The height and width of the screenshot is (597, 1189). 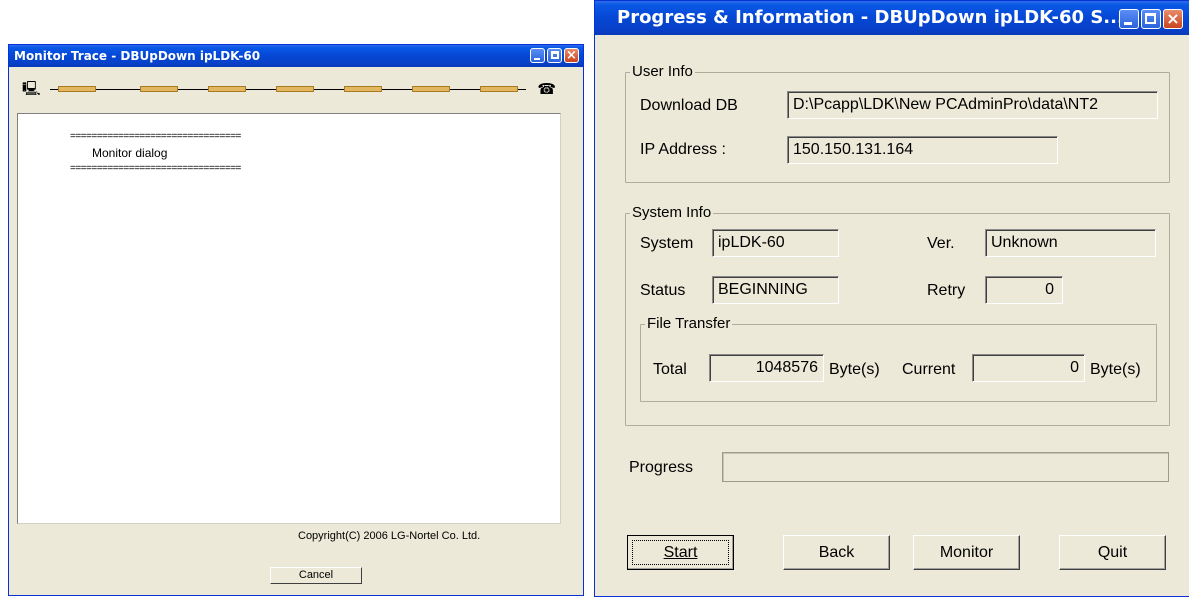 I want to click on download-db-label: Download DB, so click(x=689, y=105).